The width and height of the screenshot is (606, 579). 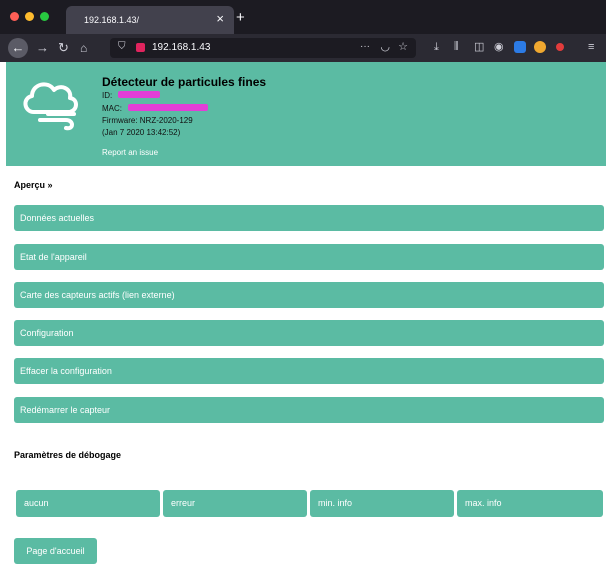 I want to click on restart-sensor-button: Redémarrer le capteur, so click(x=309, y=410).